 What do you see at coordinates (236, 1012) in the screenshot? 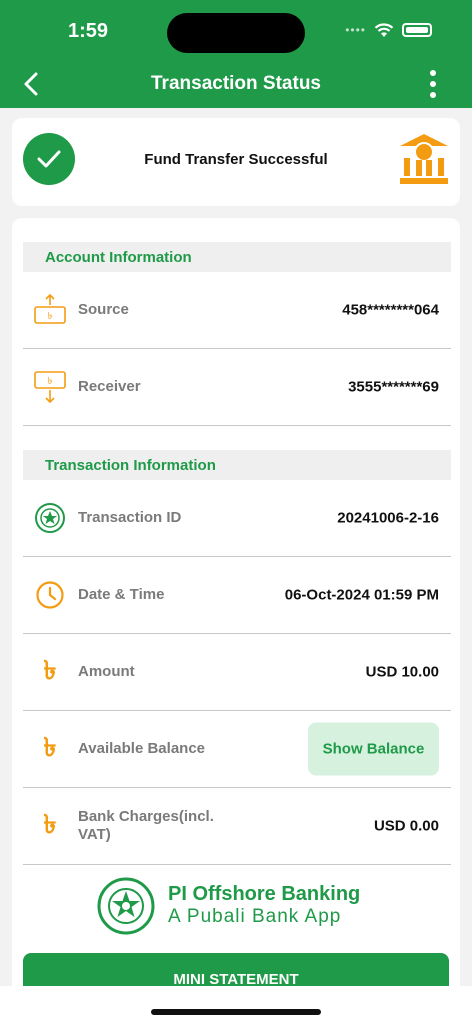
I see `home-indicator` at bounding box center [236, 1012].